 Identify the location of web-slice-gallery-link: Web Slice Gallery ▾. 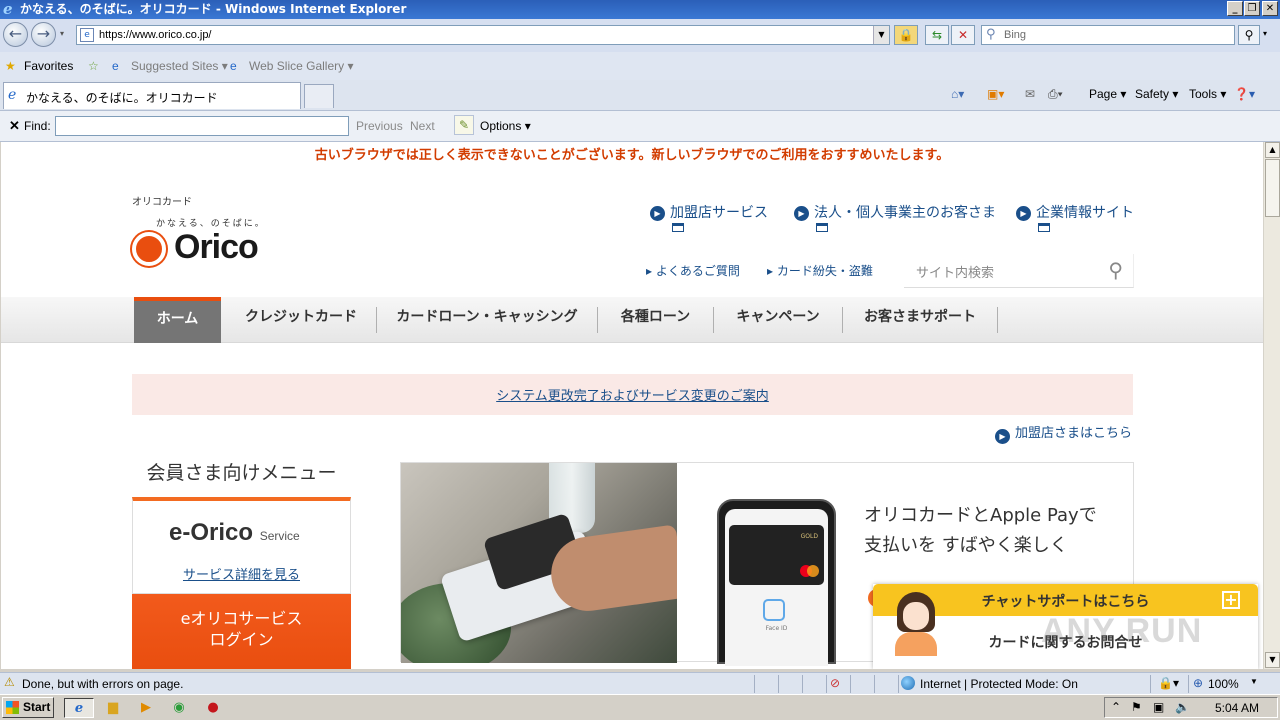
(301, 66).